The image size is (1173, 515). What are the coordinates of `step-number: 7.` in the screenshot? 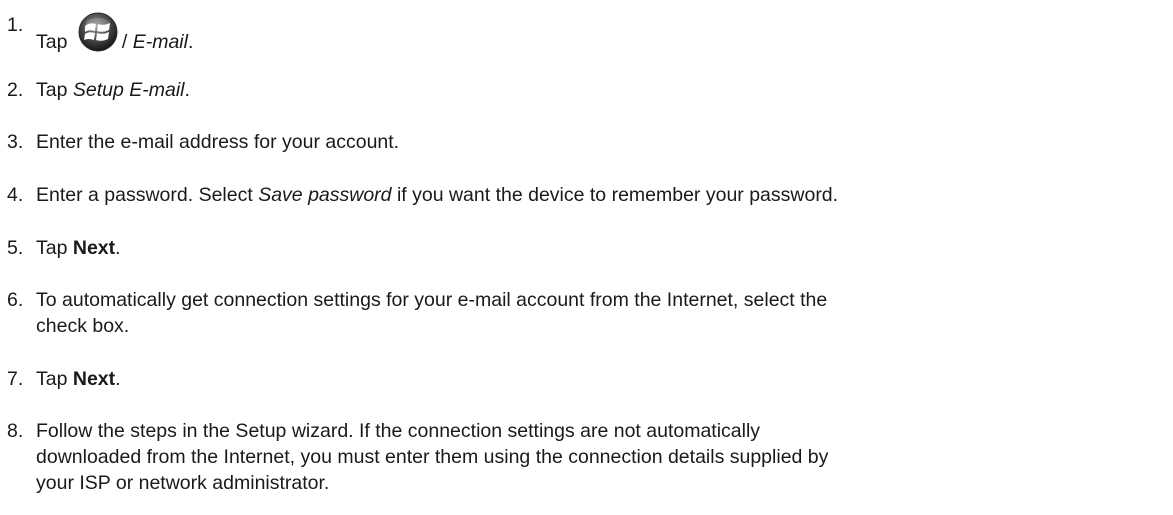 It's located at (15, 379).